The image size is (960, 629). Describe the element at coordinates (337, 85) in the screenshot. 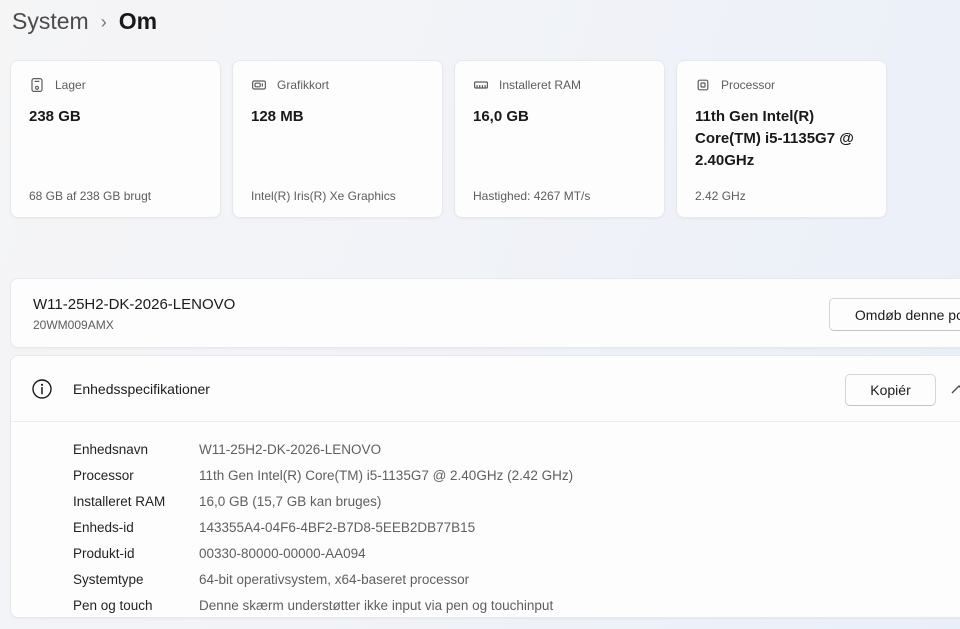

I see `graphics-card-header: Grafikkort` at that location.